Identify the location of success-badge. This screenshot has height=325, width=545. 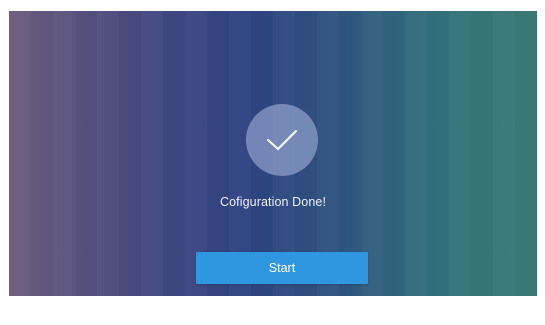
(282, 140).